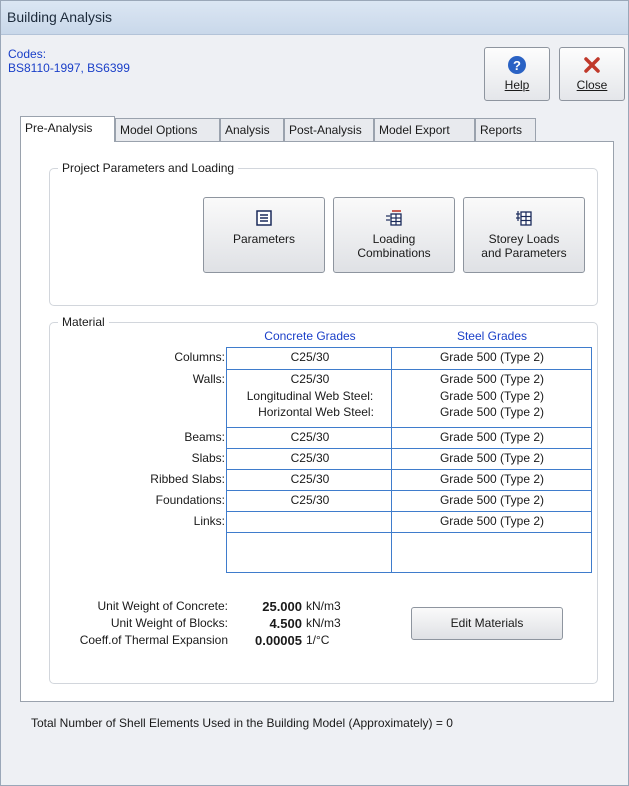  Describe the element at coordinates (492, 412) in the screenshot. I see `horizontal-web-steel: Grade 500 (Type 2)` at that location.